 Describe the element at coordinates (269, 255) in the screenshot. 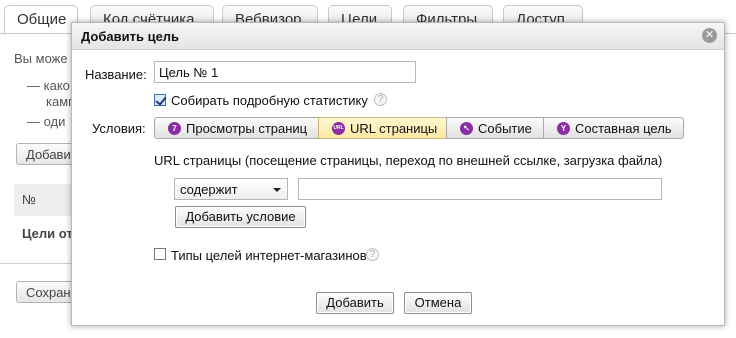

I see `ecommerce-label: Типы целей интернет-магазинов` at that location.